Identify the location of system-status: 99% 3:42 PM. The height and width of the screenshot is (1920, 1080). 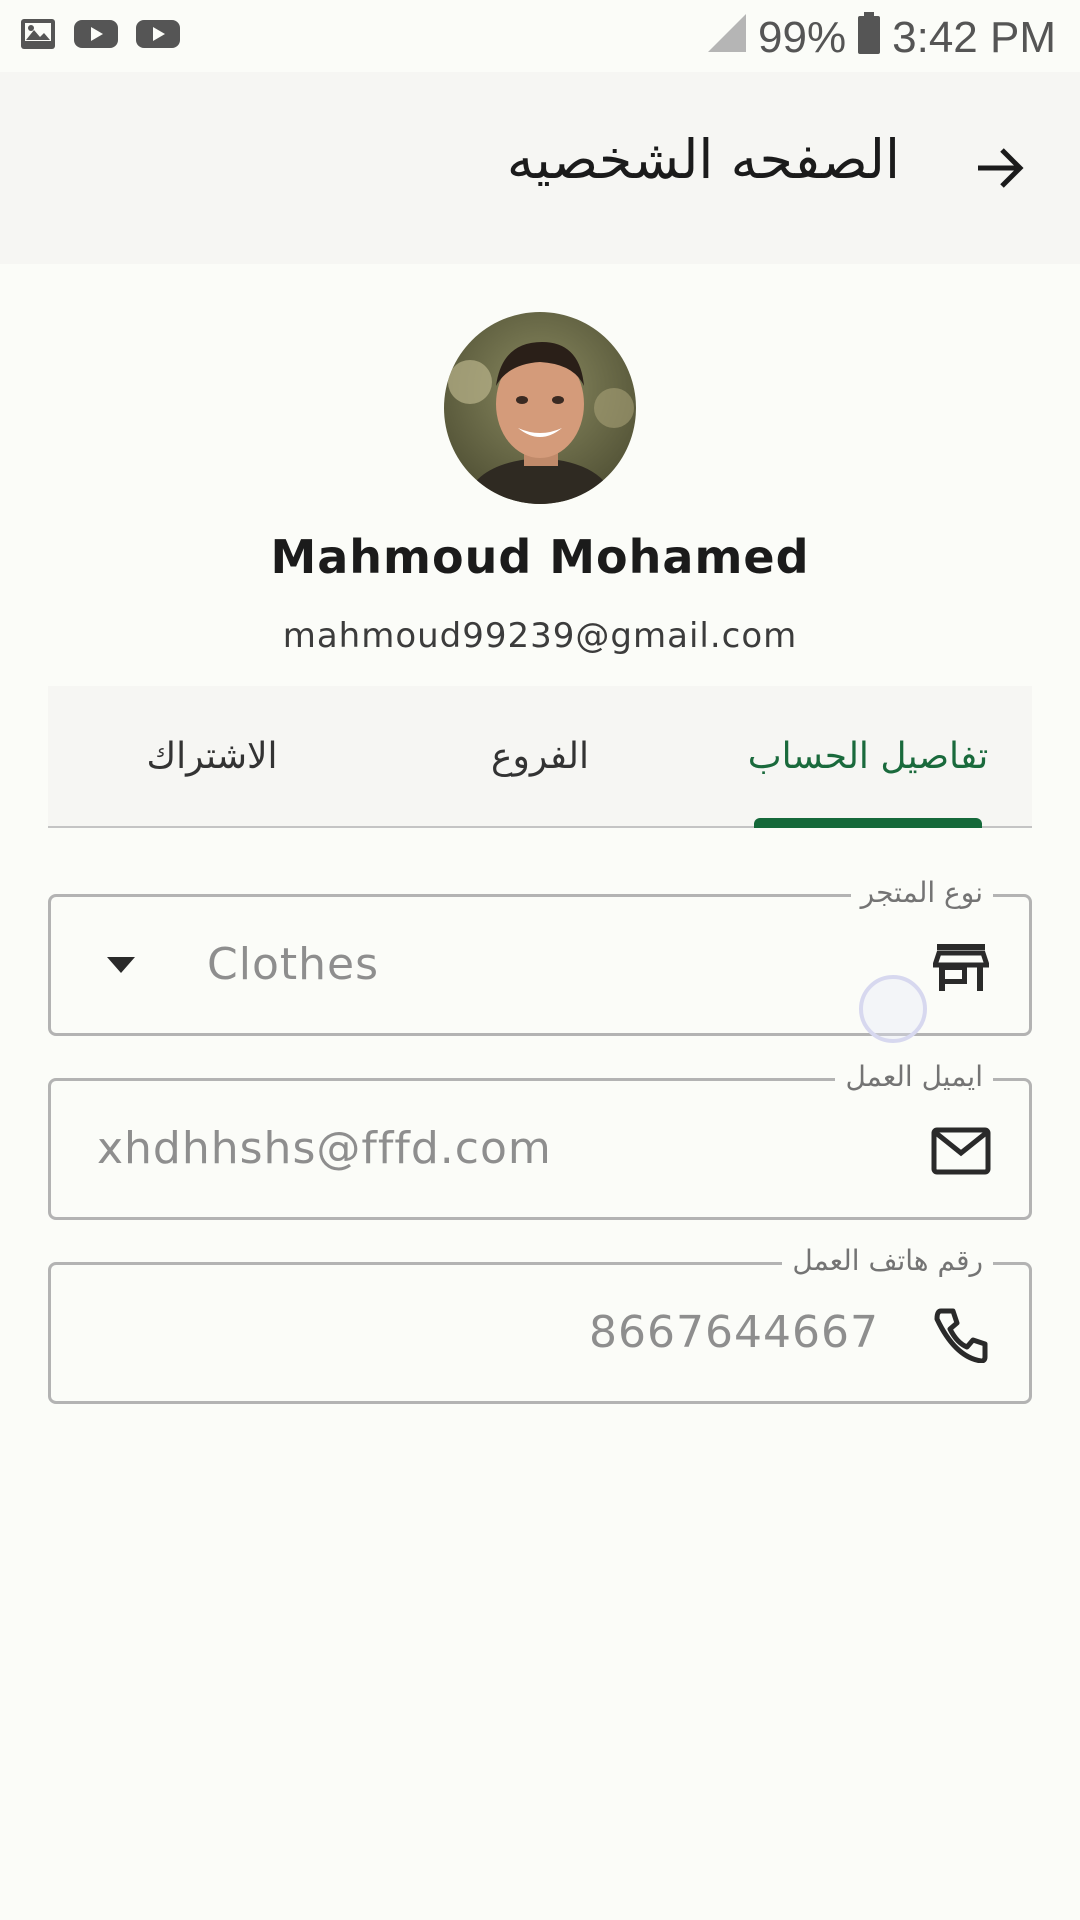
(882, 38).